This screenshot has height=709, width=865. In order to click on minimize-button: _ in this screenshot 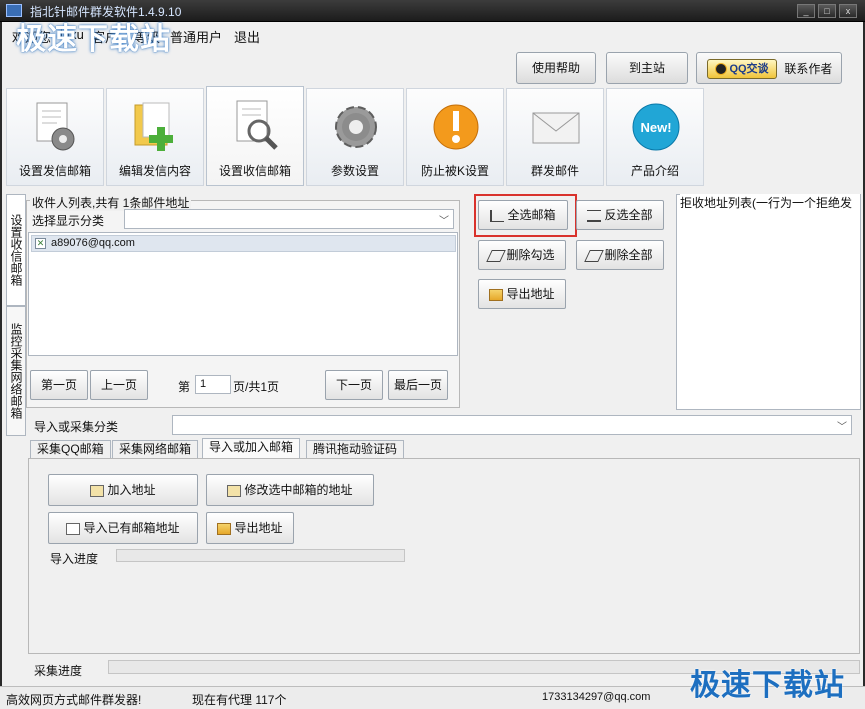, I will do `click(806, 11)`.